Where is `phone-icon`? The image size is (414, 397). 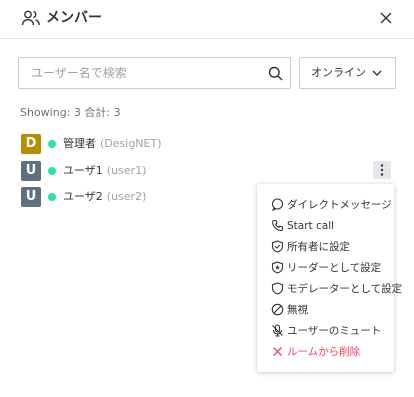
phone-icon is located at coordinates (278, 225).